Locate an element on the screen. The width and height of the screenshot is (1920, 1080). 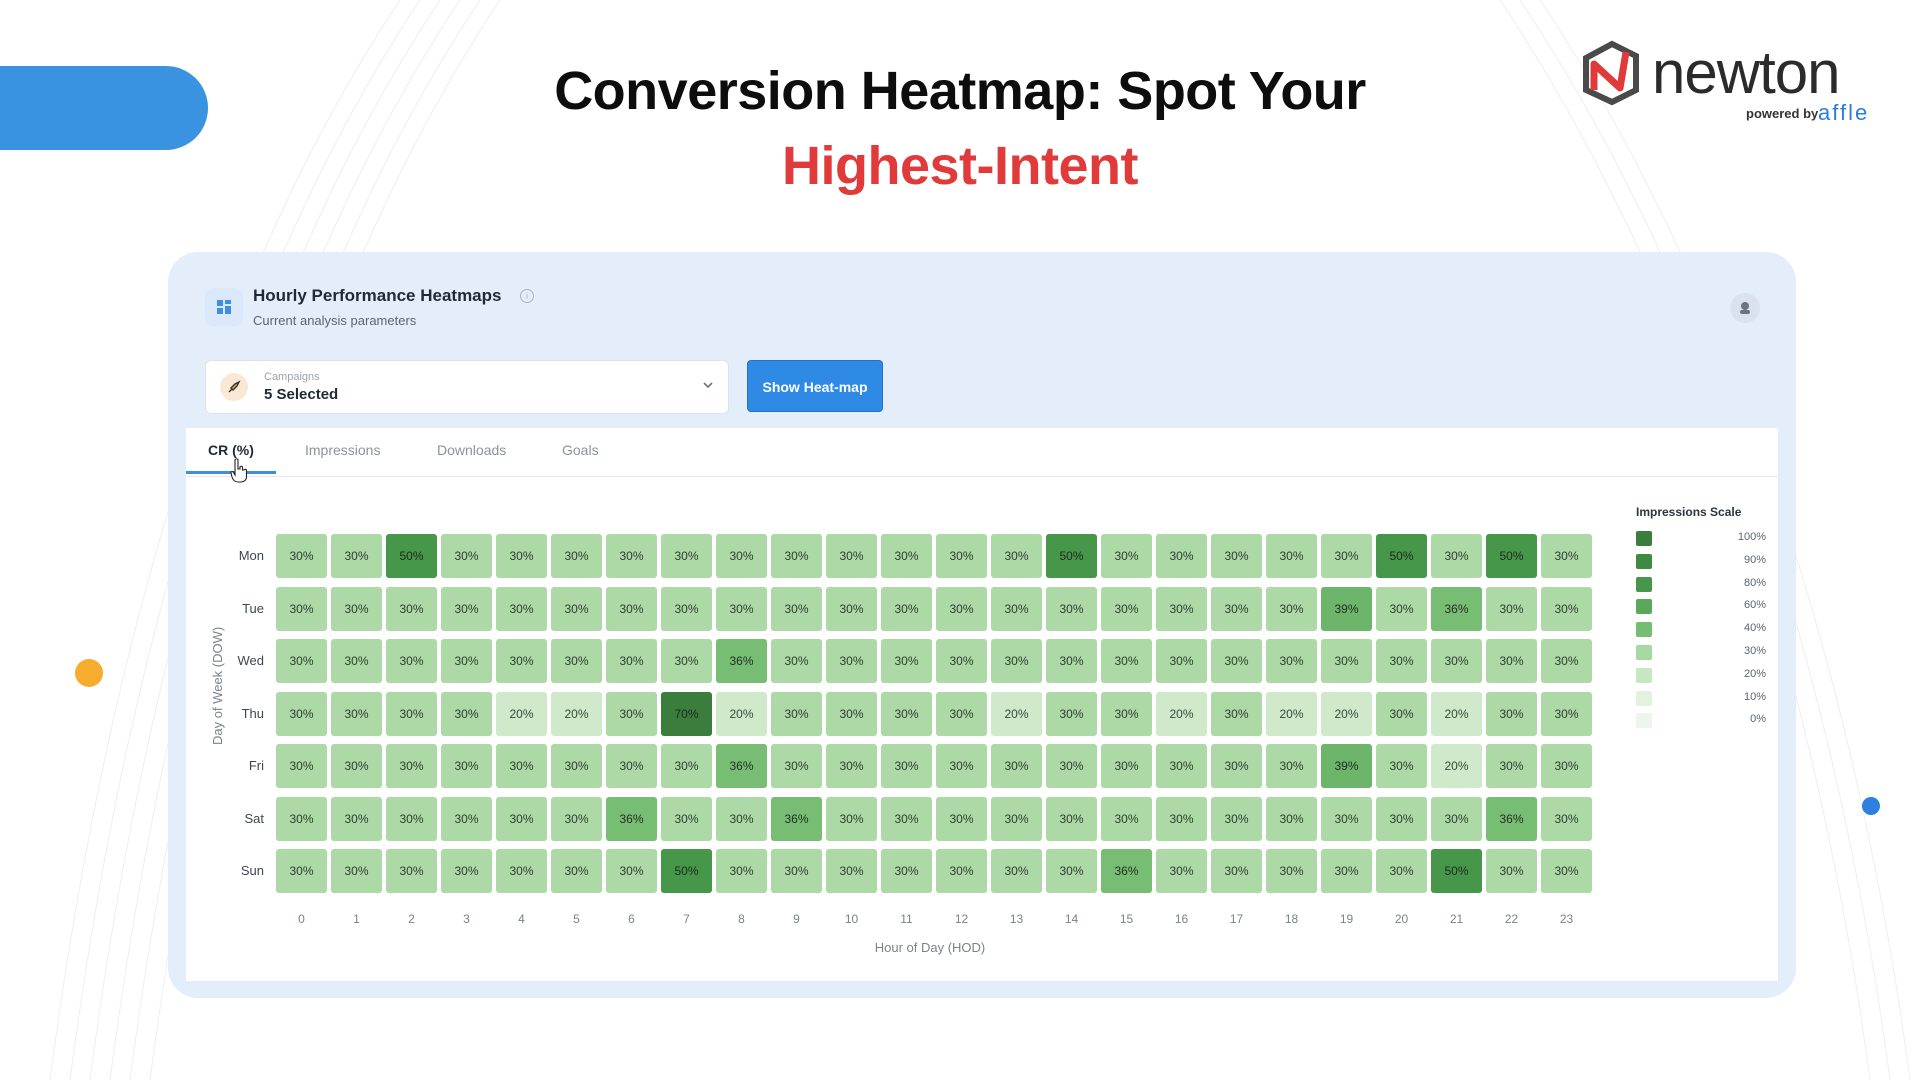
show-heatmap-button: Show Heat-map is located at coordinates (815, 386).